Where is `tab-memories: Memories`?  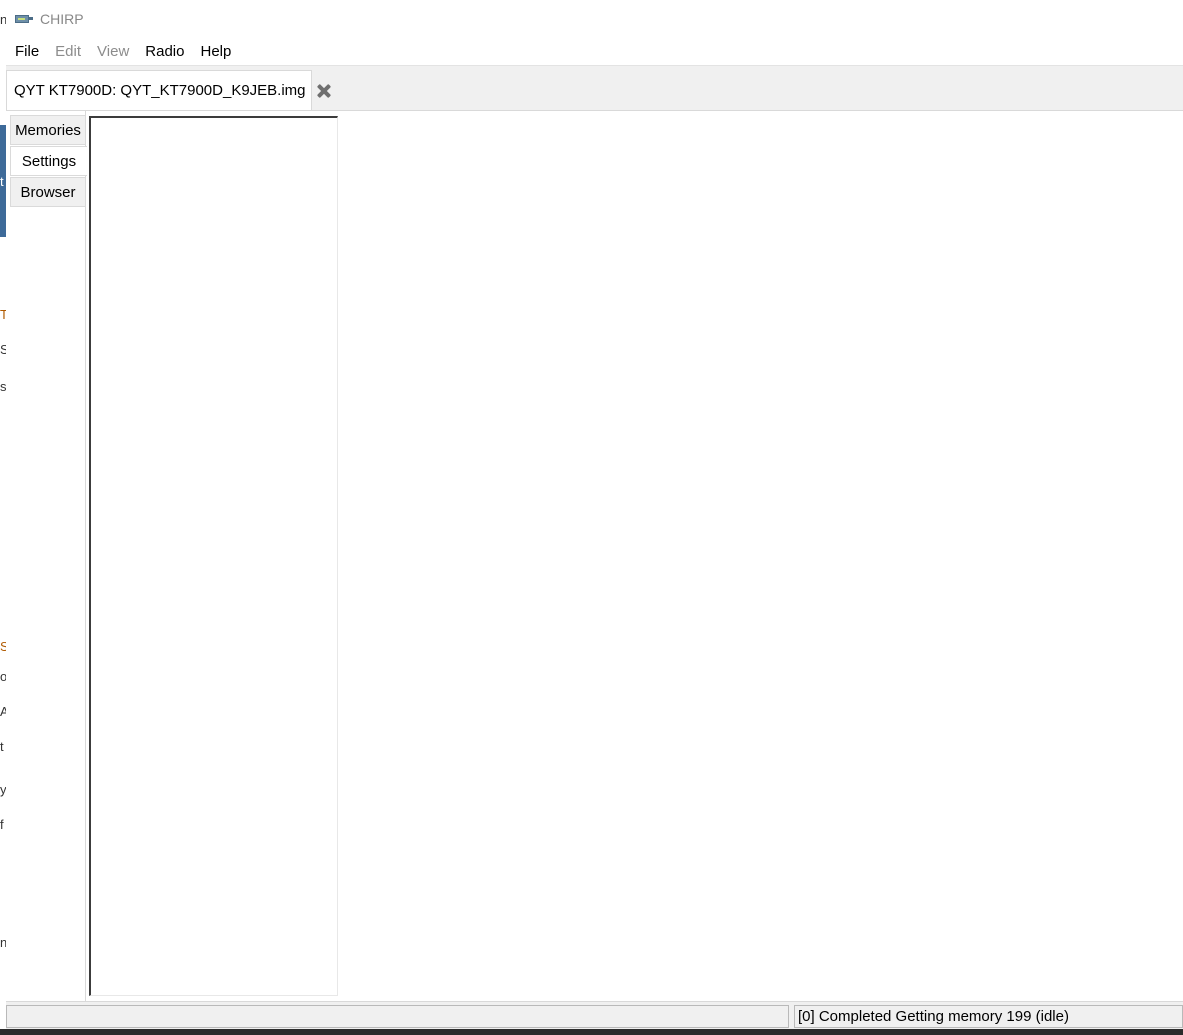
tab-memories: Memories is located at coordinates (48, 130).